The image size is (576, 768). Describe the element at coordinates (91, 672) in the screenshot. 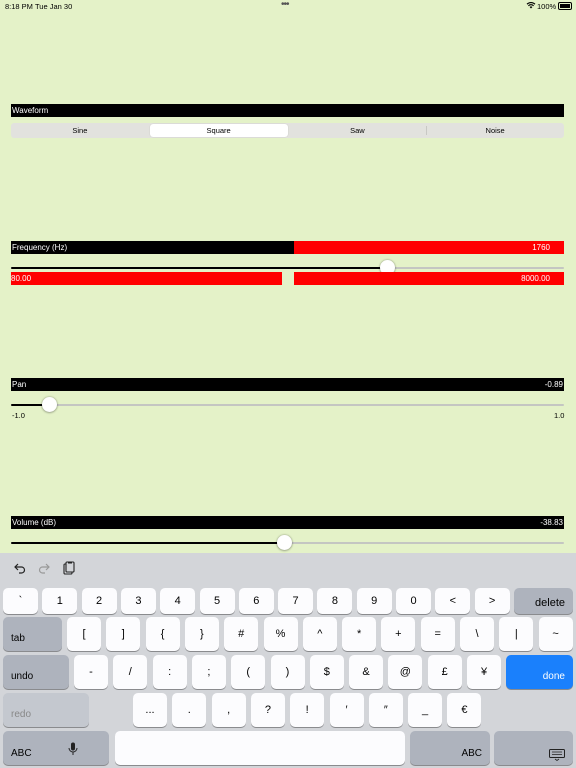

I see `row3-key-0: -` at that location.